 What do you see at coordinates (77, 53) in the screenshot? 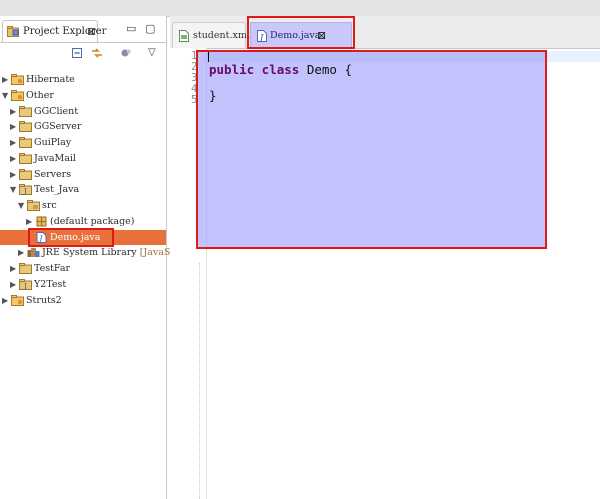
I see `collapse-all-icon` at bounding box center [77, 53].